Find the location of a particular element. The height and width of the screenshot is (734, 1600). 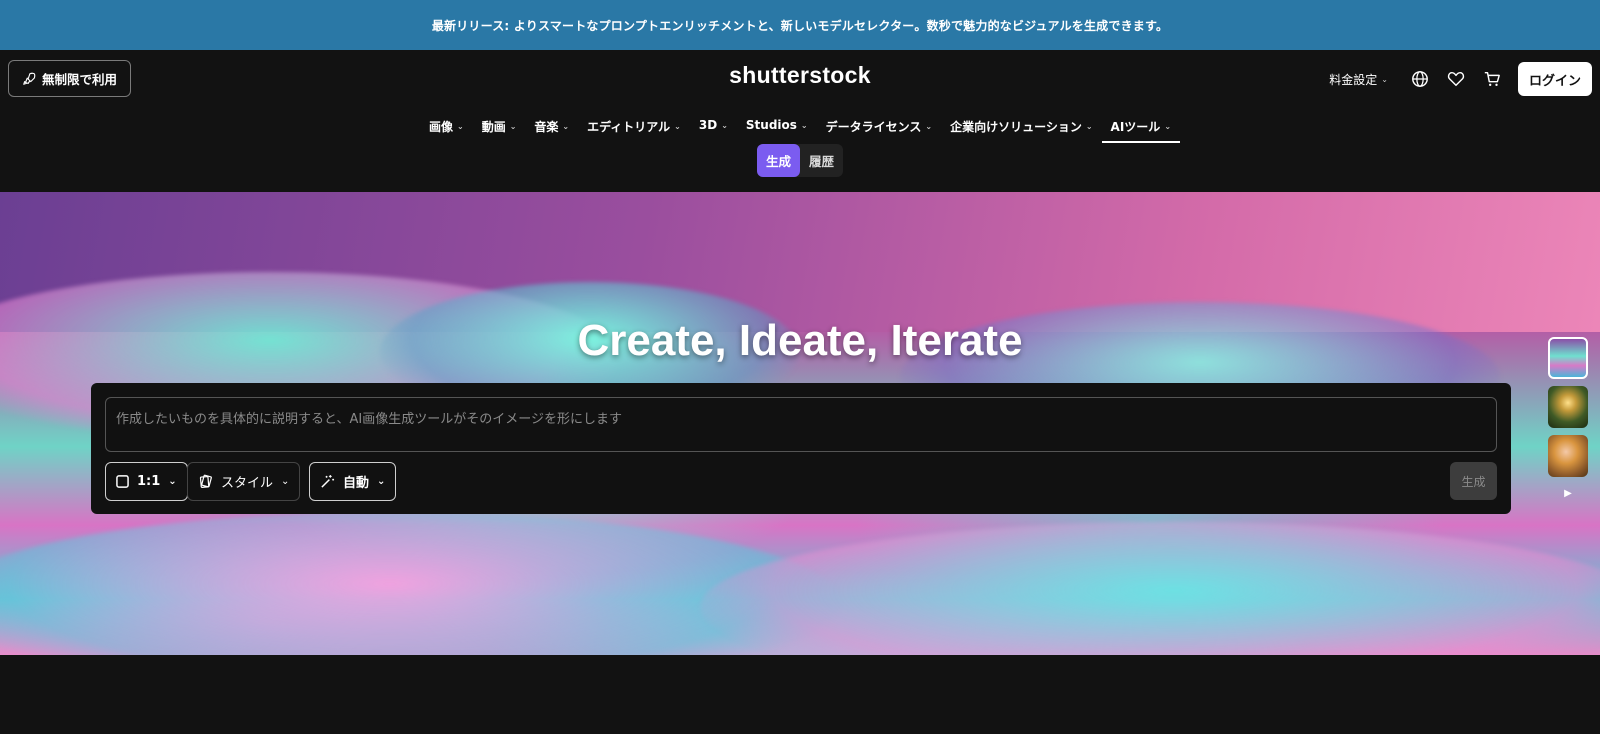

style-dropdown: スタイル ⌄ is located at coordinates (244, 481).